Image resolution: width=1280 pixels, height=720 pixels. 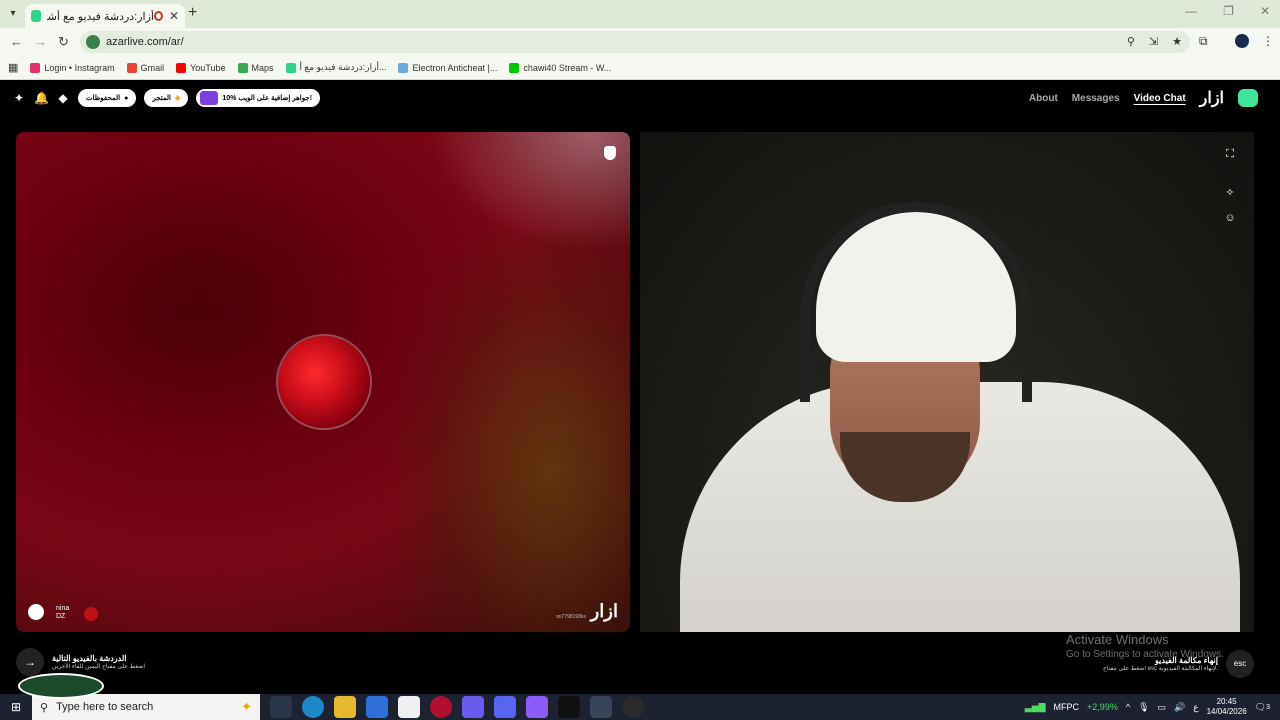 I want to click on restore-icon: ❐, so click(x=1228, y=11).